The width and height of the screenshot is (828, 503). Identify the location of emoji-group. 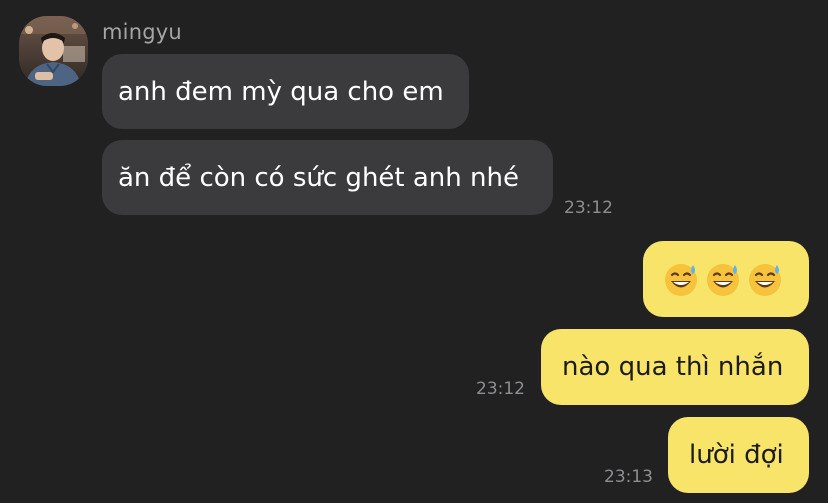
(723, 279).